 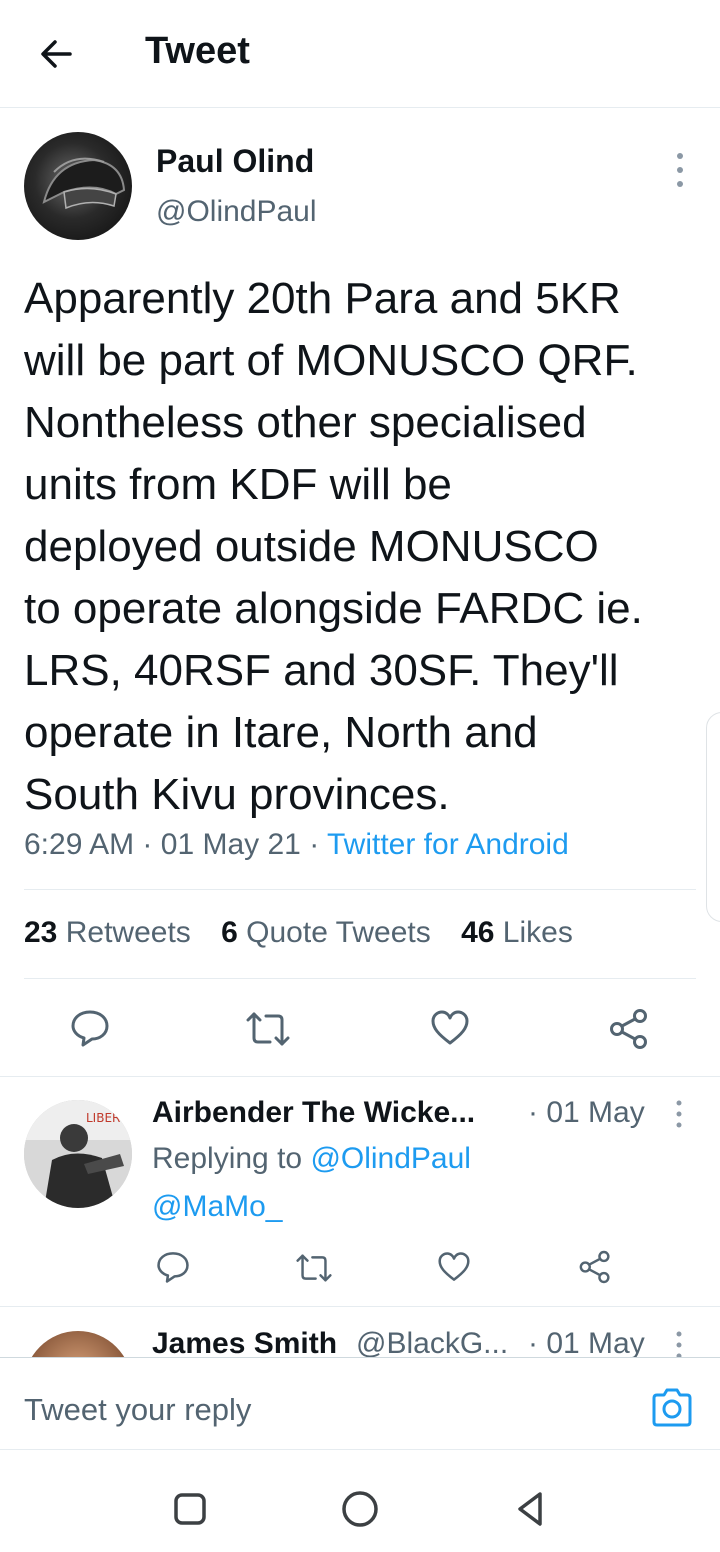 I want to click on recent-apps-icon, so click(x=190, y=1509).